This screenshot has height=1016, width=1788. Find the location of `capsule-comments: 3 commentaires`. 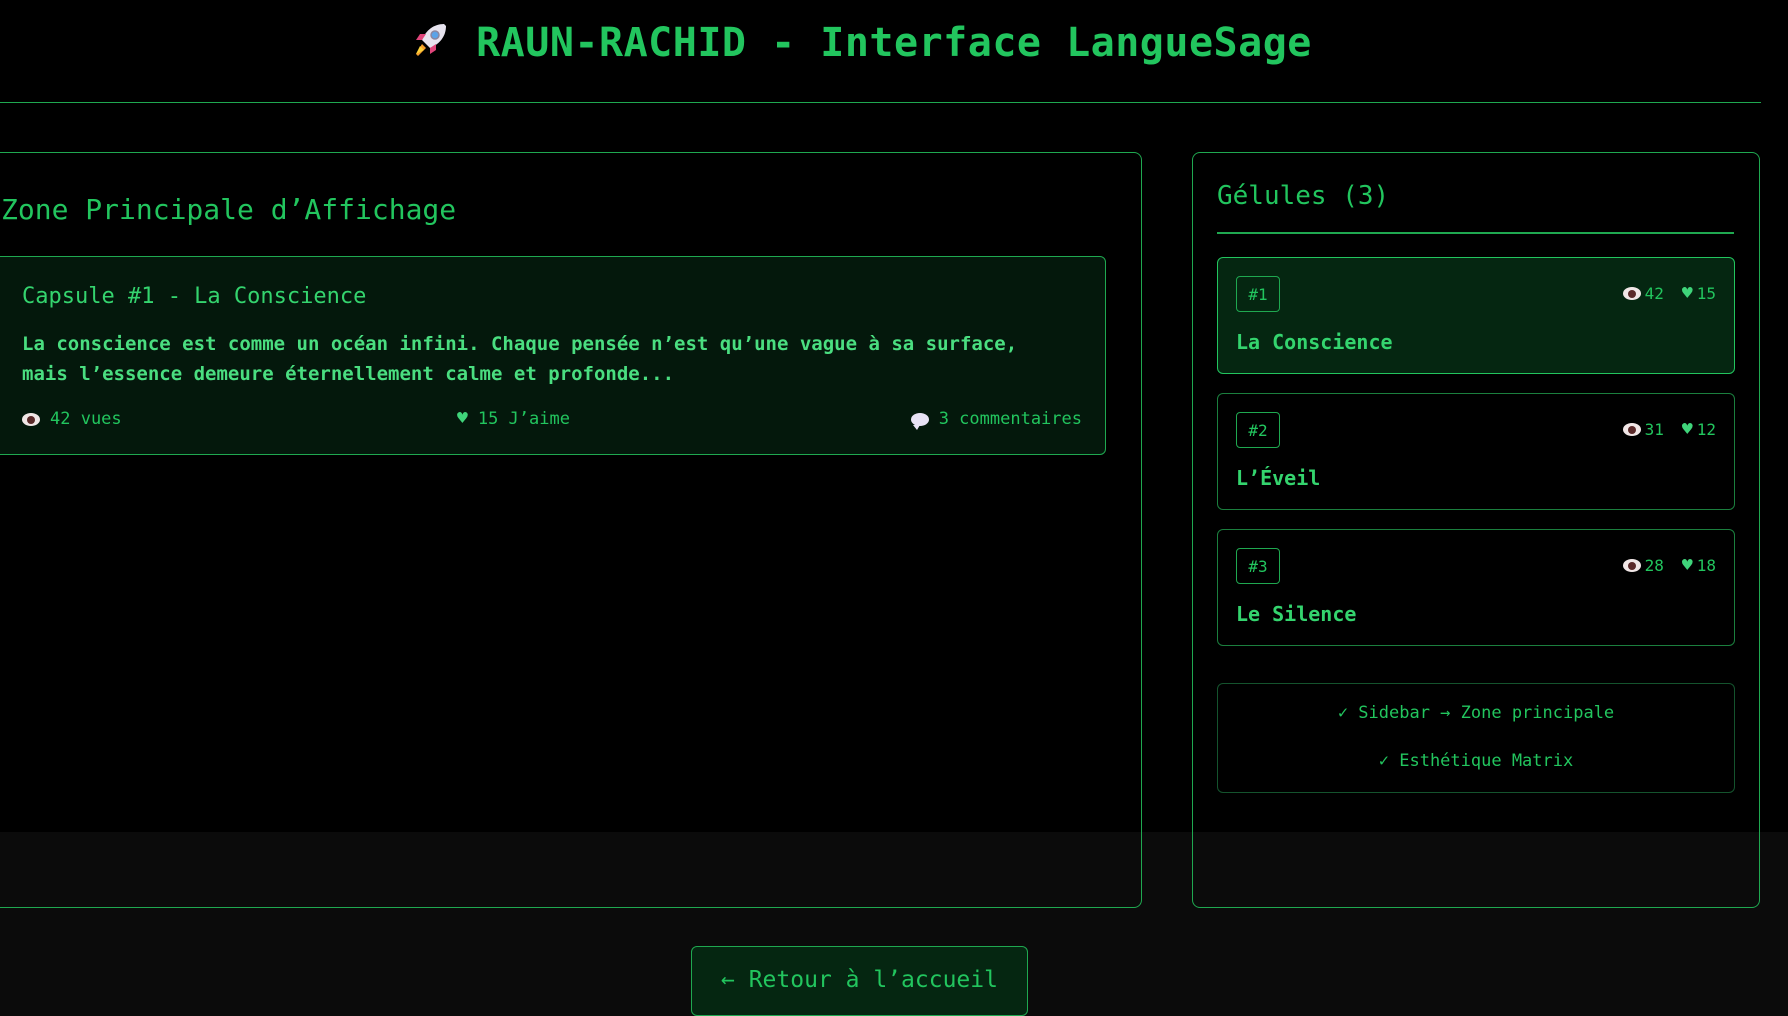

capsule-comments: 3 commentaires is located at coordinates (996, 419).